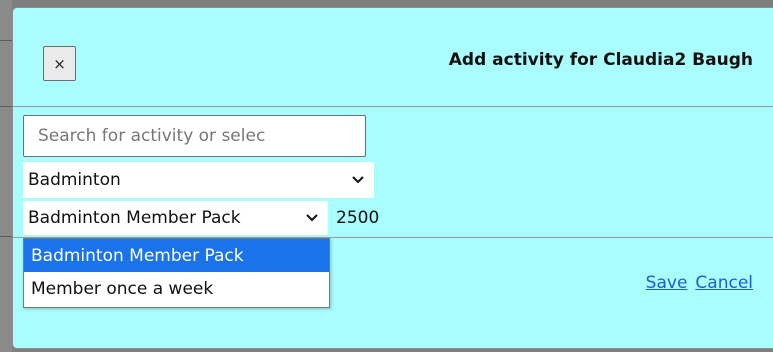  Describe the element at coordinates (198, 180) in the screenshot. I see `activity-select: Badminton` at that location.